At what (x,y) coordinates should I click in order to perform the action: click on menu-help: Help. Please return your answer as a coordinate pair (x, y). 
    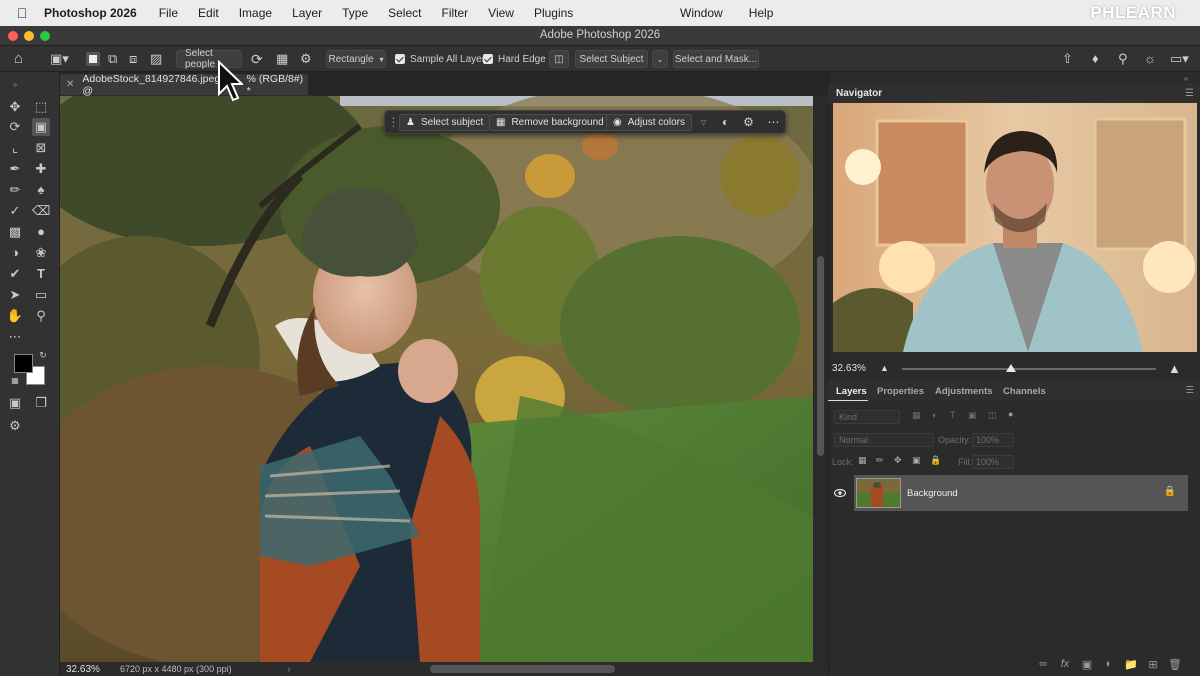
    Looking at the image, I should click on (761, 13).